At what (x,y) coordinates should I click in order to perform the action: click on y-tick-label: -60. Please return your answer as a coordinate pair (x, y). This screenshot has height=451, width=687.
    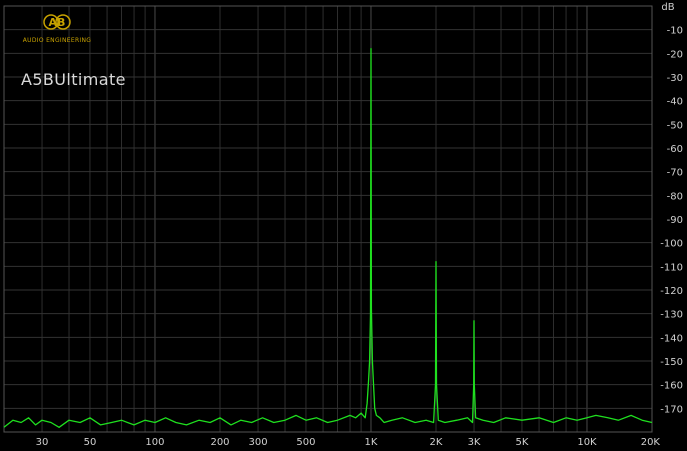
    Looking at the image, I should click on (675, 149).